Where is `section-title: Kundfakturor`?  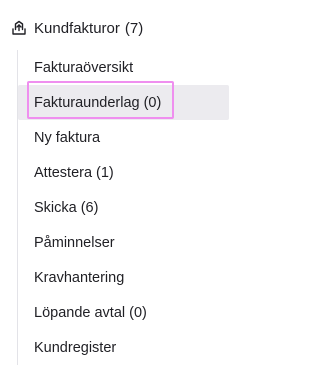 section-title: Kundfakturor is located at coordinates (77, 28).